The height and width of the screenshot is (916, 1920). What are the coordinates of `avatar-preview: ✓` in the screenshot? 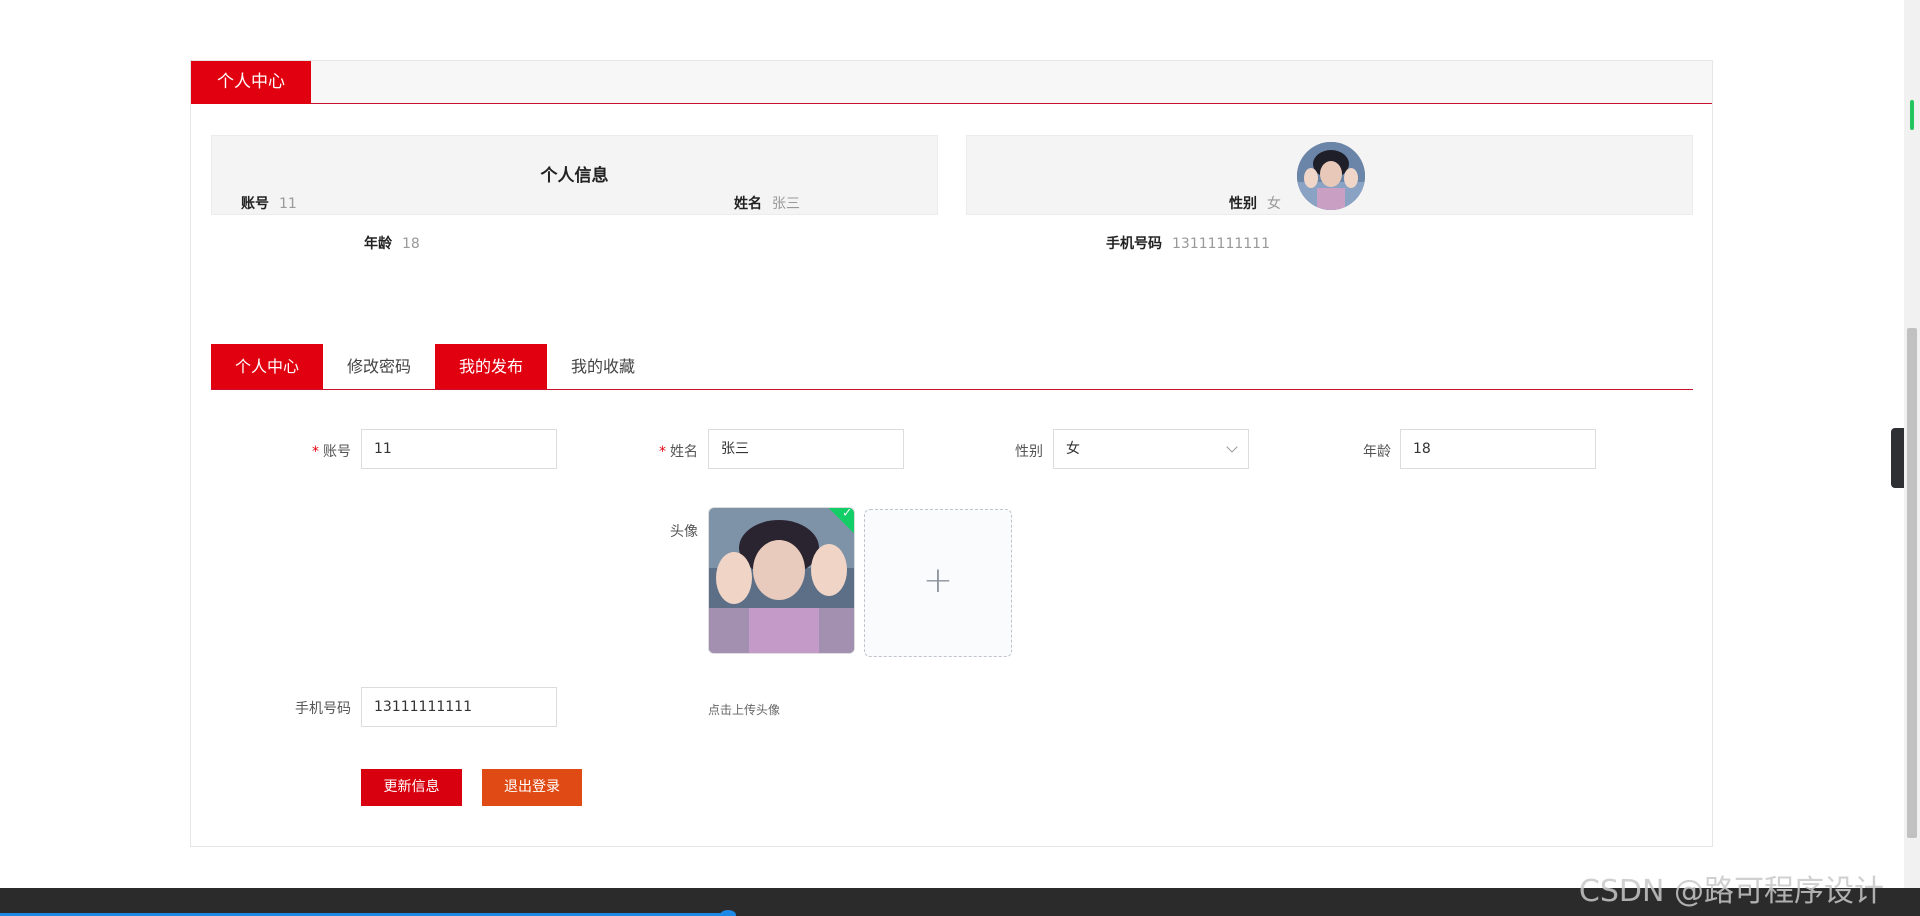 It's located at (781, 580).